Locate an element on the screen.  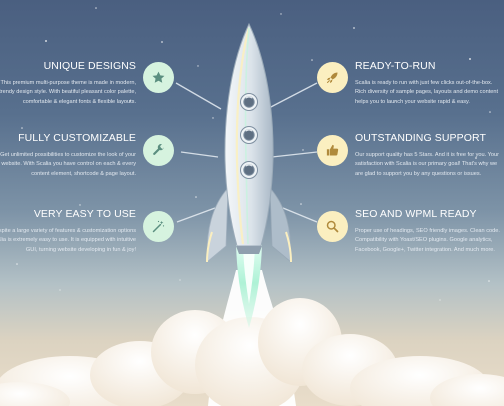
feature-title: VERY EASY TO USE is located at coordinates (84, 214).